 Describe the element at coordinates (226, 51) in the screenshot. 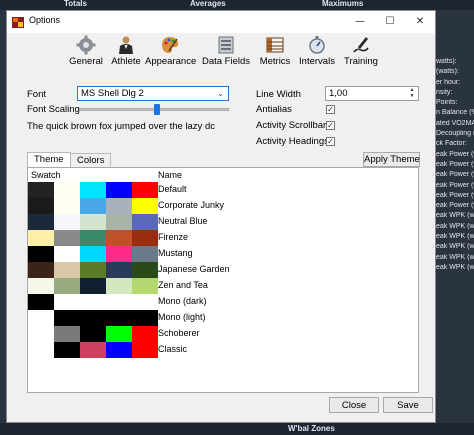

I see `toolbar-data-fields: Data Fields` at that location.